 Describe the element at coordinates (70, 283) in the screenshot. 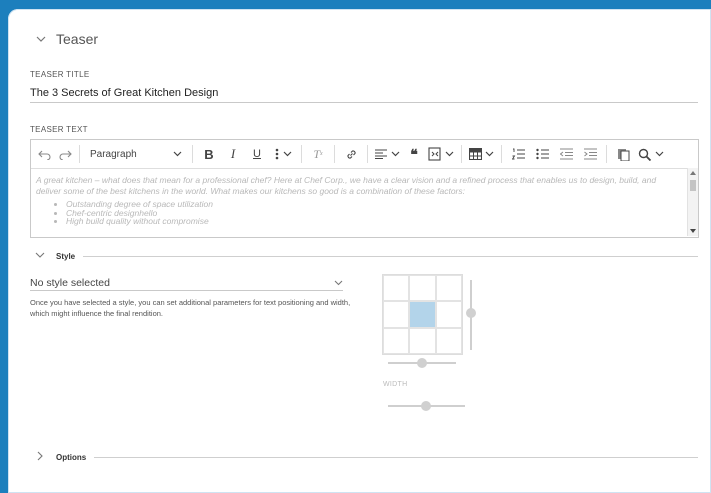

I see `style-select-value: No style selected` at that location.